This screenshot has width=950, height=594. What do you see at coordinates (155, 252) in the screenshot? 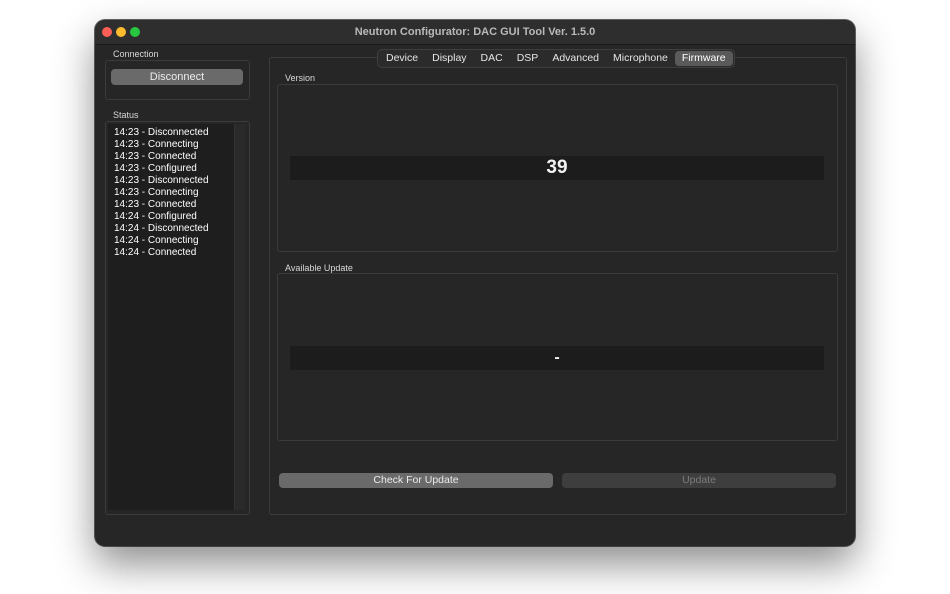
I see `status-line: 14:24 - Connected` at bounding box center [155, 252].